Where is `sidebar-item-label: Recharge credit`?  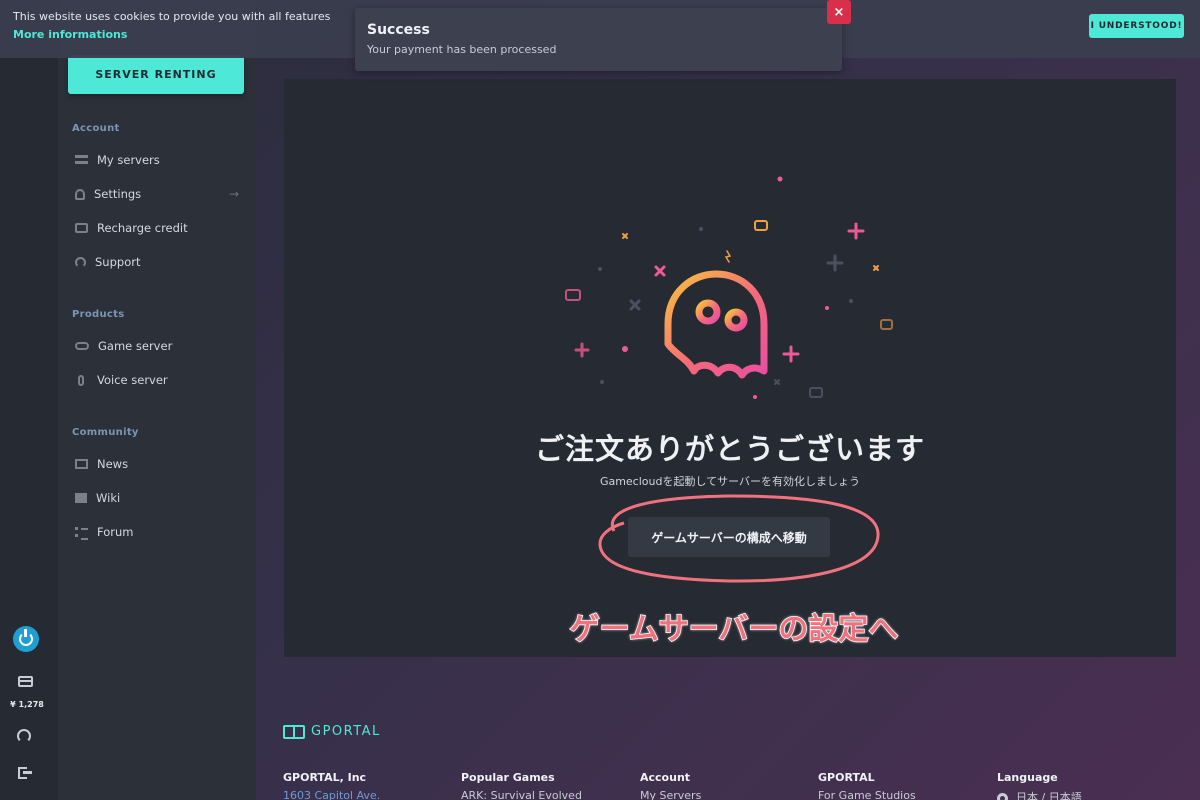
sidebar-item-label: Recharge credit is located at coordinates (142, 228).